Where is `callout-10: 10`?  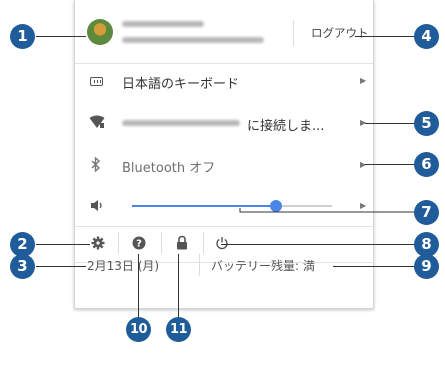
callout-10: 10 is located at coordinates (138, 329).